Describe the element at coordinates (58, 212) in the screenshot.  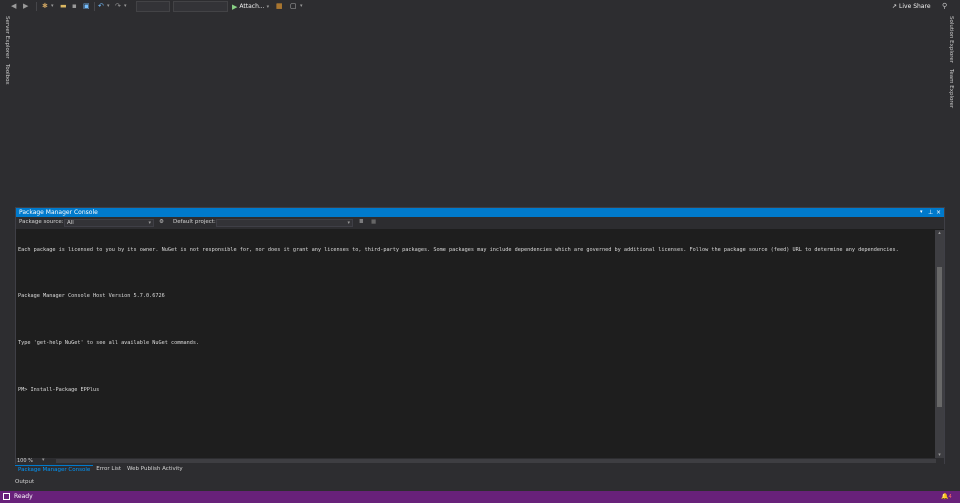
I see `panel-title: Package Manager Console` at that location.